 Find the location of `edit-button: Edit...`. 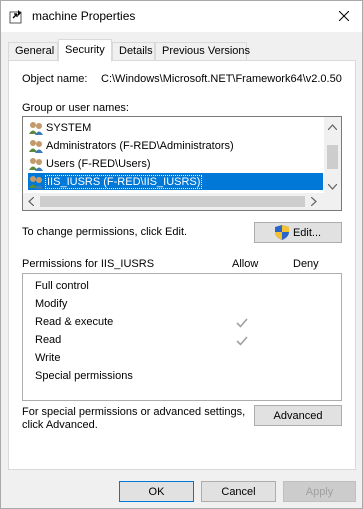

edit-button: Edit... is located at coordinates (298, 232).